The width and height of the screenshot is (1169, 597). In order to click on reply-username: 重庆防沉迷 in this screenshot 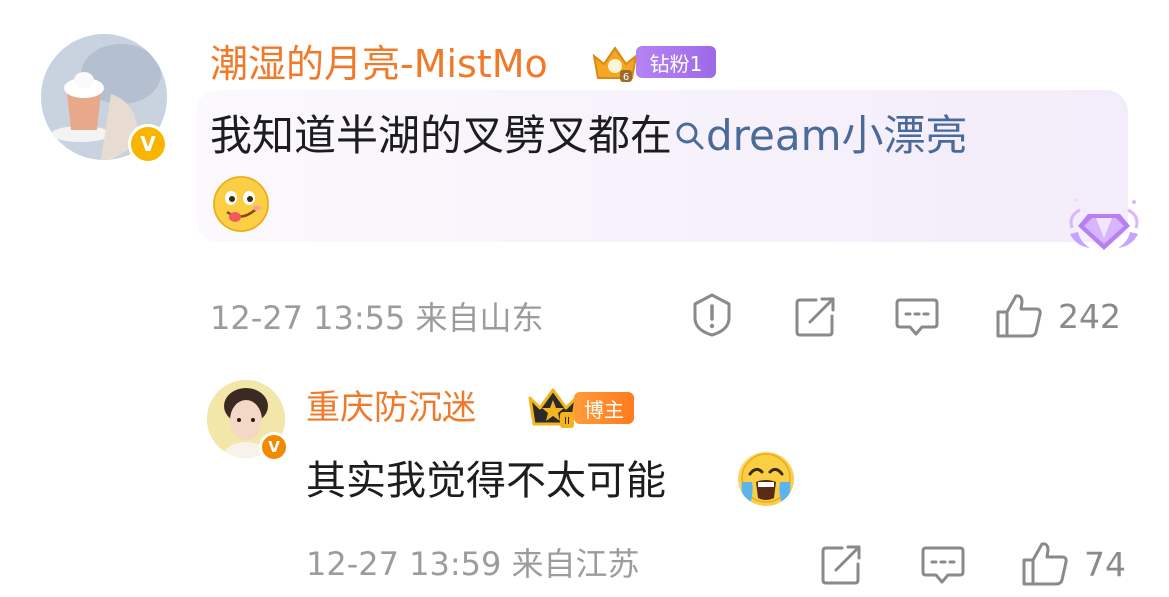, I will do `click(391, 408)`.